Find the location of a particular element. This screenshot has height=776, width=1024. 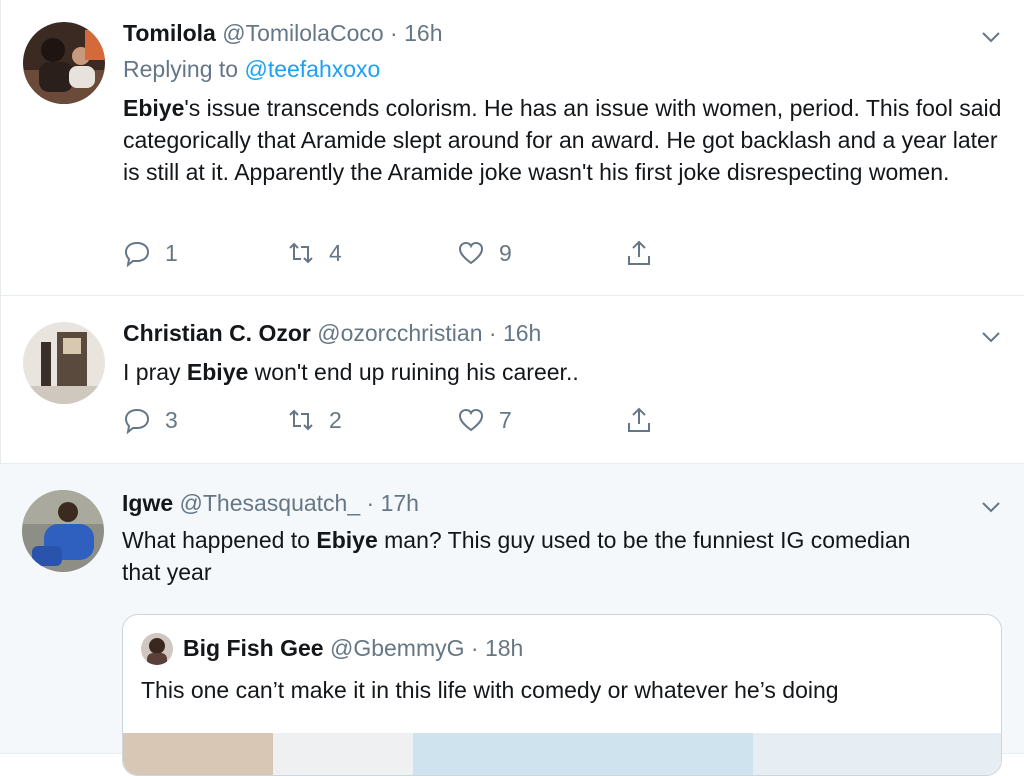

quoted-display-name: Big Fish Gee is located at coordinates (253, 648).